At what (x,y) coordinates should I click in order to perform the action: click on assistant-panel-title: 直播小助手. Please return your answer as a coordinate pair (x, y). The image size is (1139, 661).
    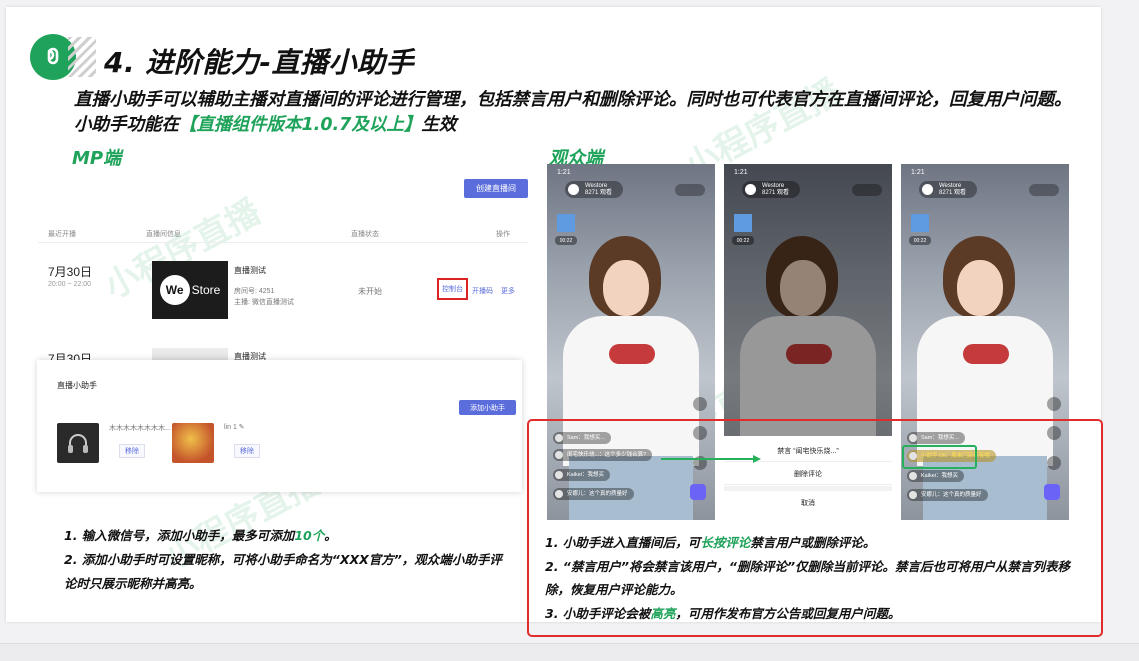
    Looking at the image, I should click on (77, 385).